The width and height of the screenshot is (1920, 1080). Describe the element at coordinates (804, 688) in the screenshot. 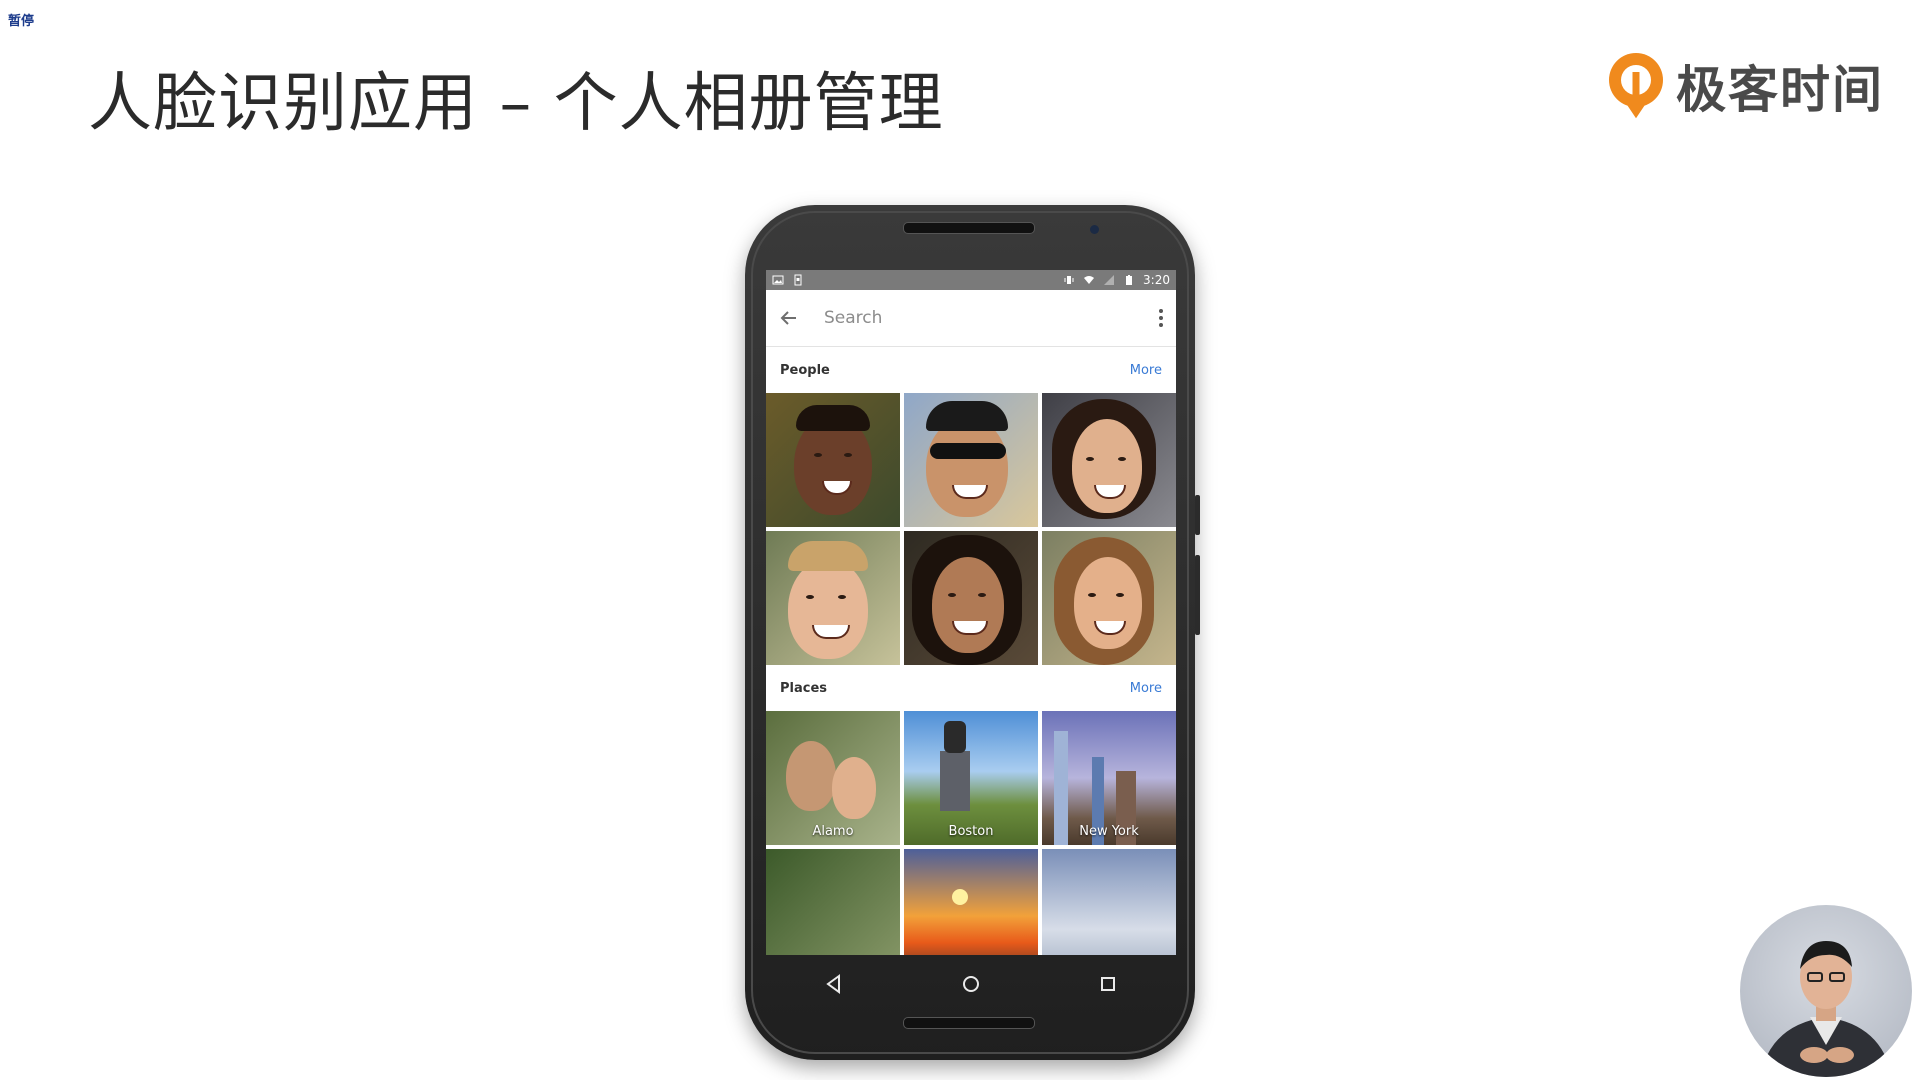

I see `places-header-label: Places` at that location.